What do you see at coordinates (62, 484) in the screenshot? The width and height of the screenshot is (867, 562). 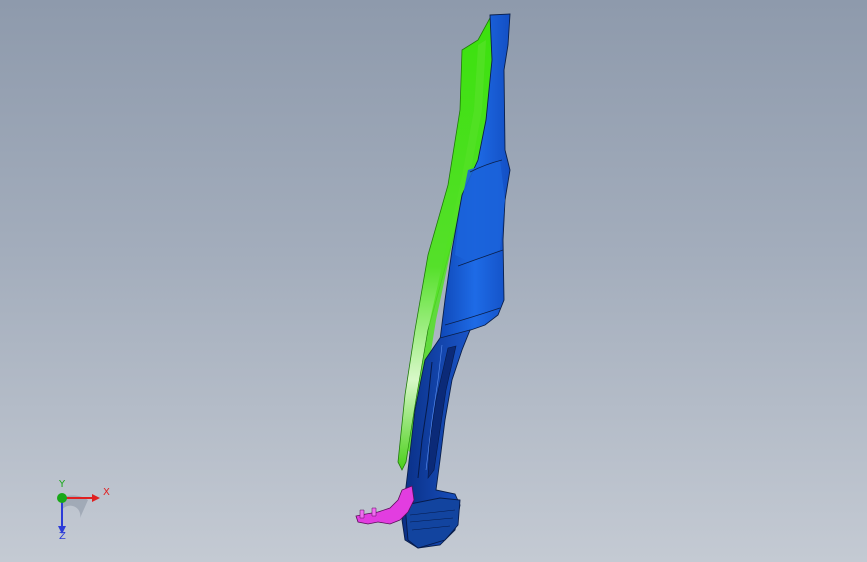 I see `y-axis-label: Y` at bounding box center [62, 484].